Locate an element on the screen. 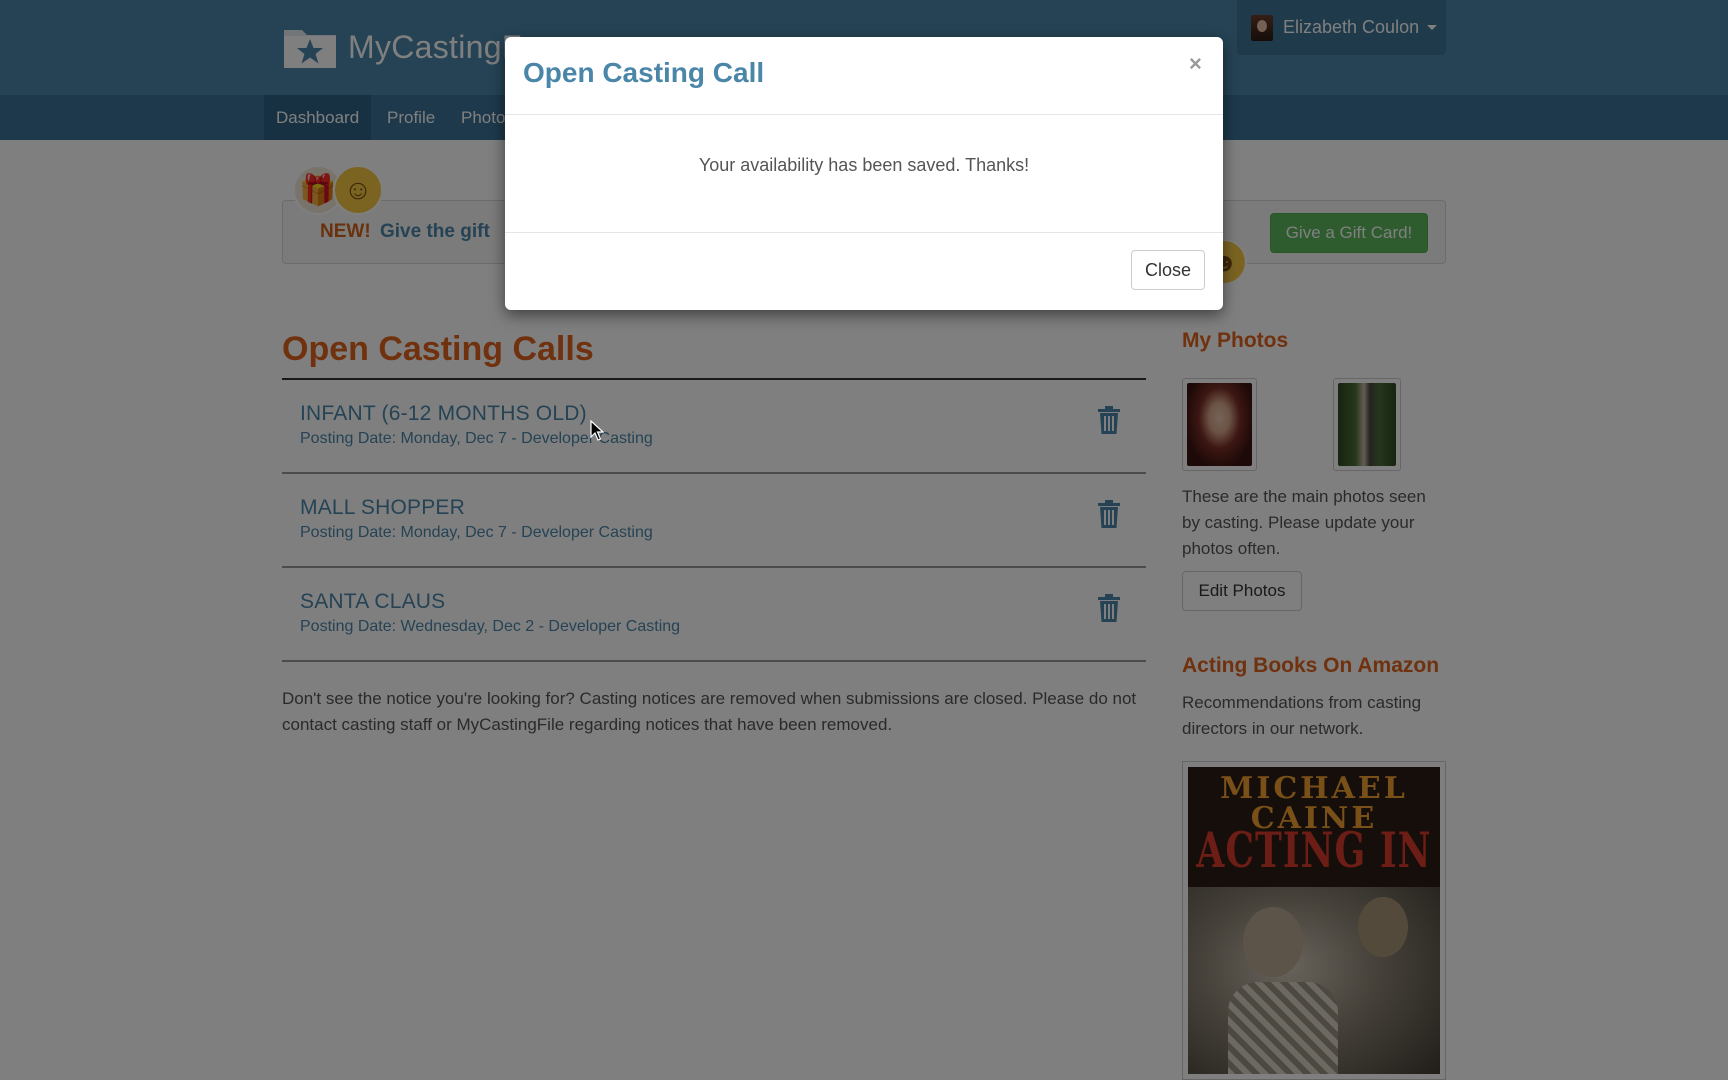 The image size is (1728, 1080). modal-header: Open Casting Call × is located at coordinates (864, 76).